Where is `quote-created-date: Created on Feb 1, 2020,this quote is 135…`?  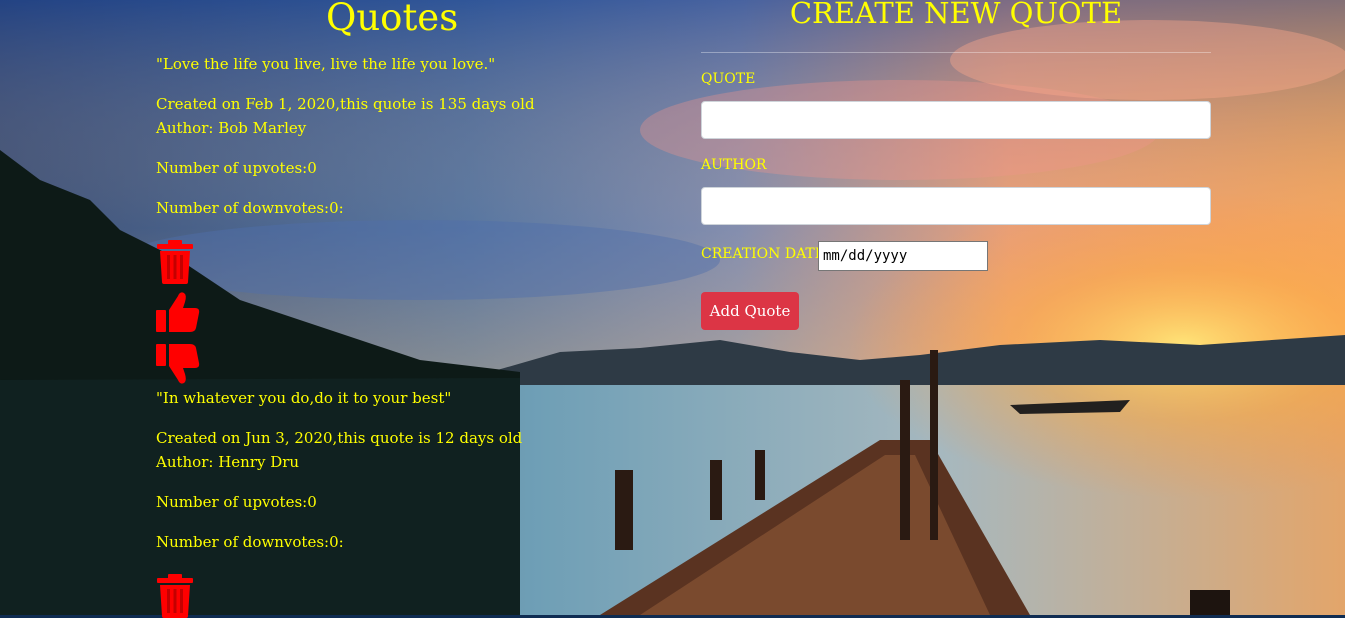
quote-created-date: Created on Feb 1, 2020,this quote is 135… is located at coordinates (345, 104).